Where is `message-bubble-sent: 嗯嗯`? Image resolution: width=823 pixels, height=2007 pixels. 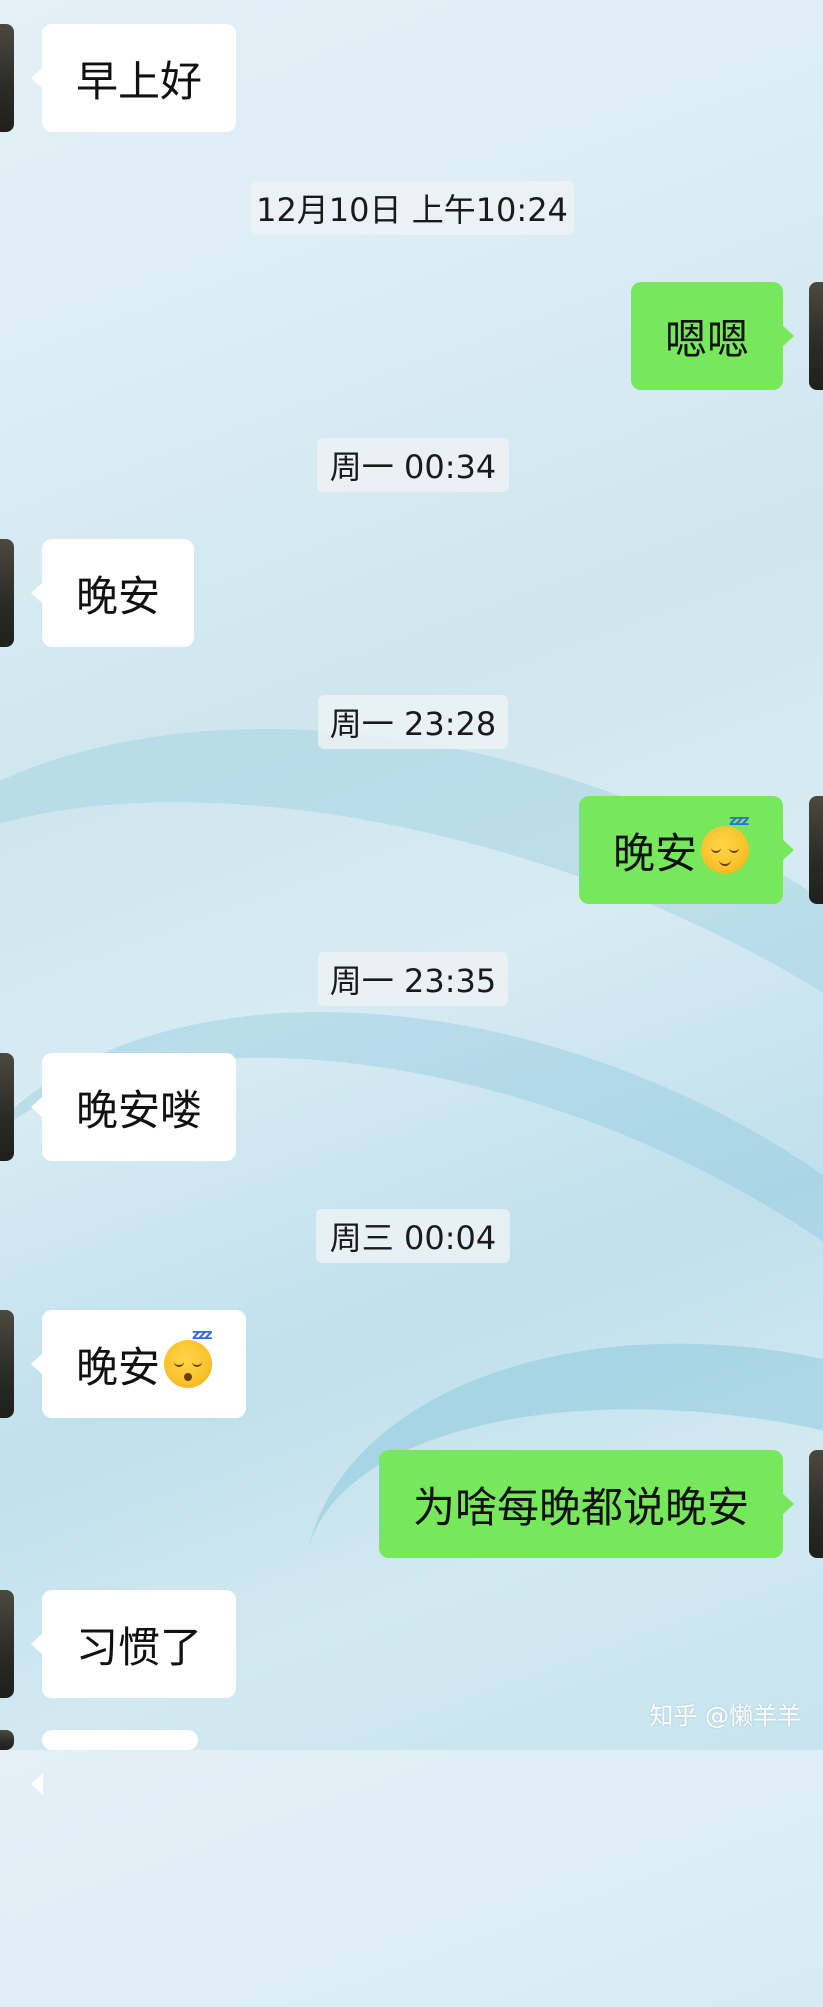
message-bubble-sent: 嗯嗯 is located at coordinates (712, 336).